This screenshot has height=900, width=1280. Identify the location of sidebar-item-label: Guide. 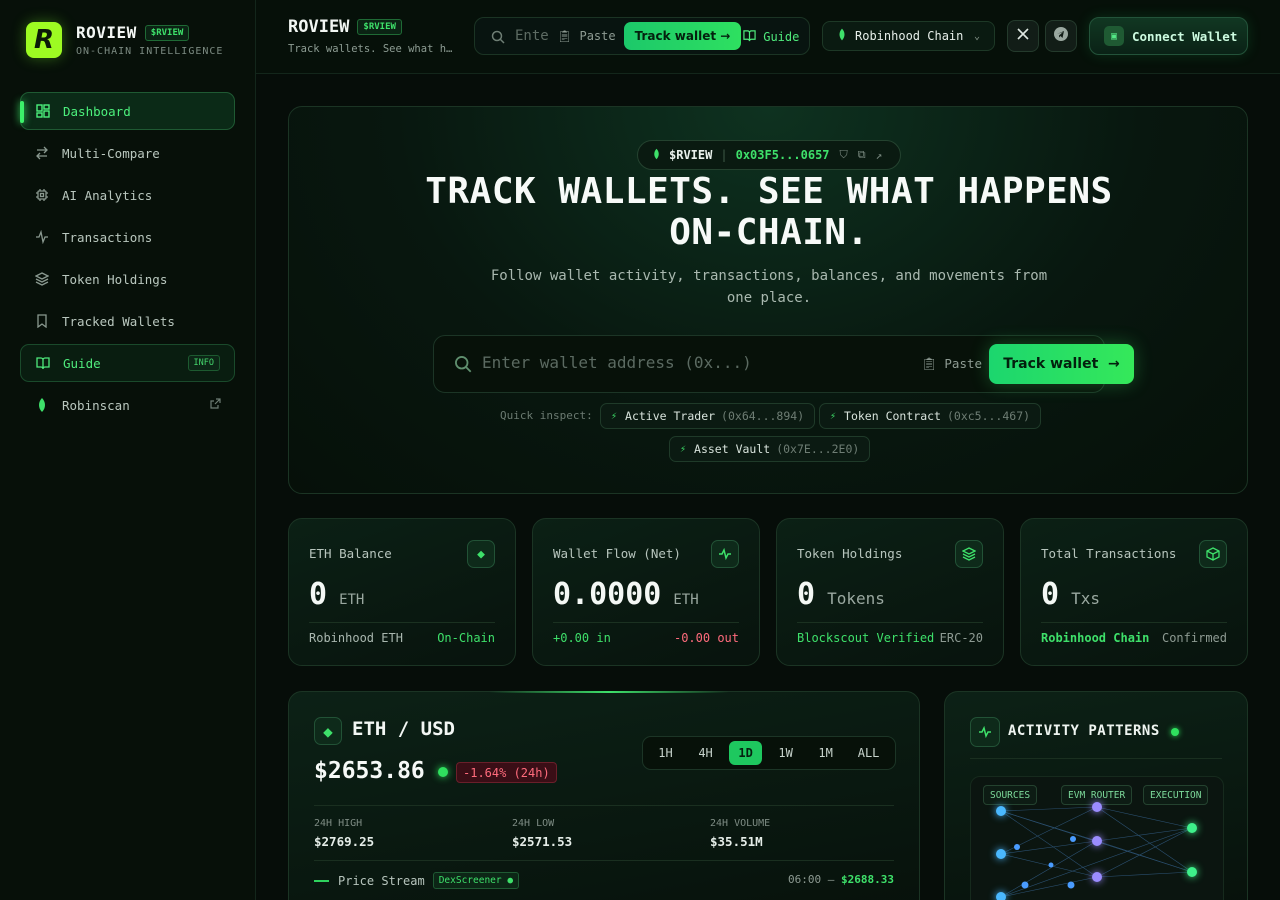
(82, 363).